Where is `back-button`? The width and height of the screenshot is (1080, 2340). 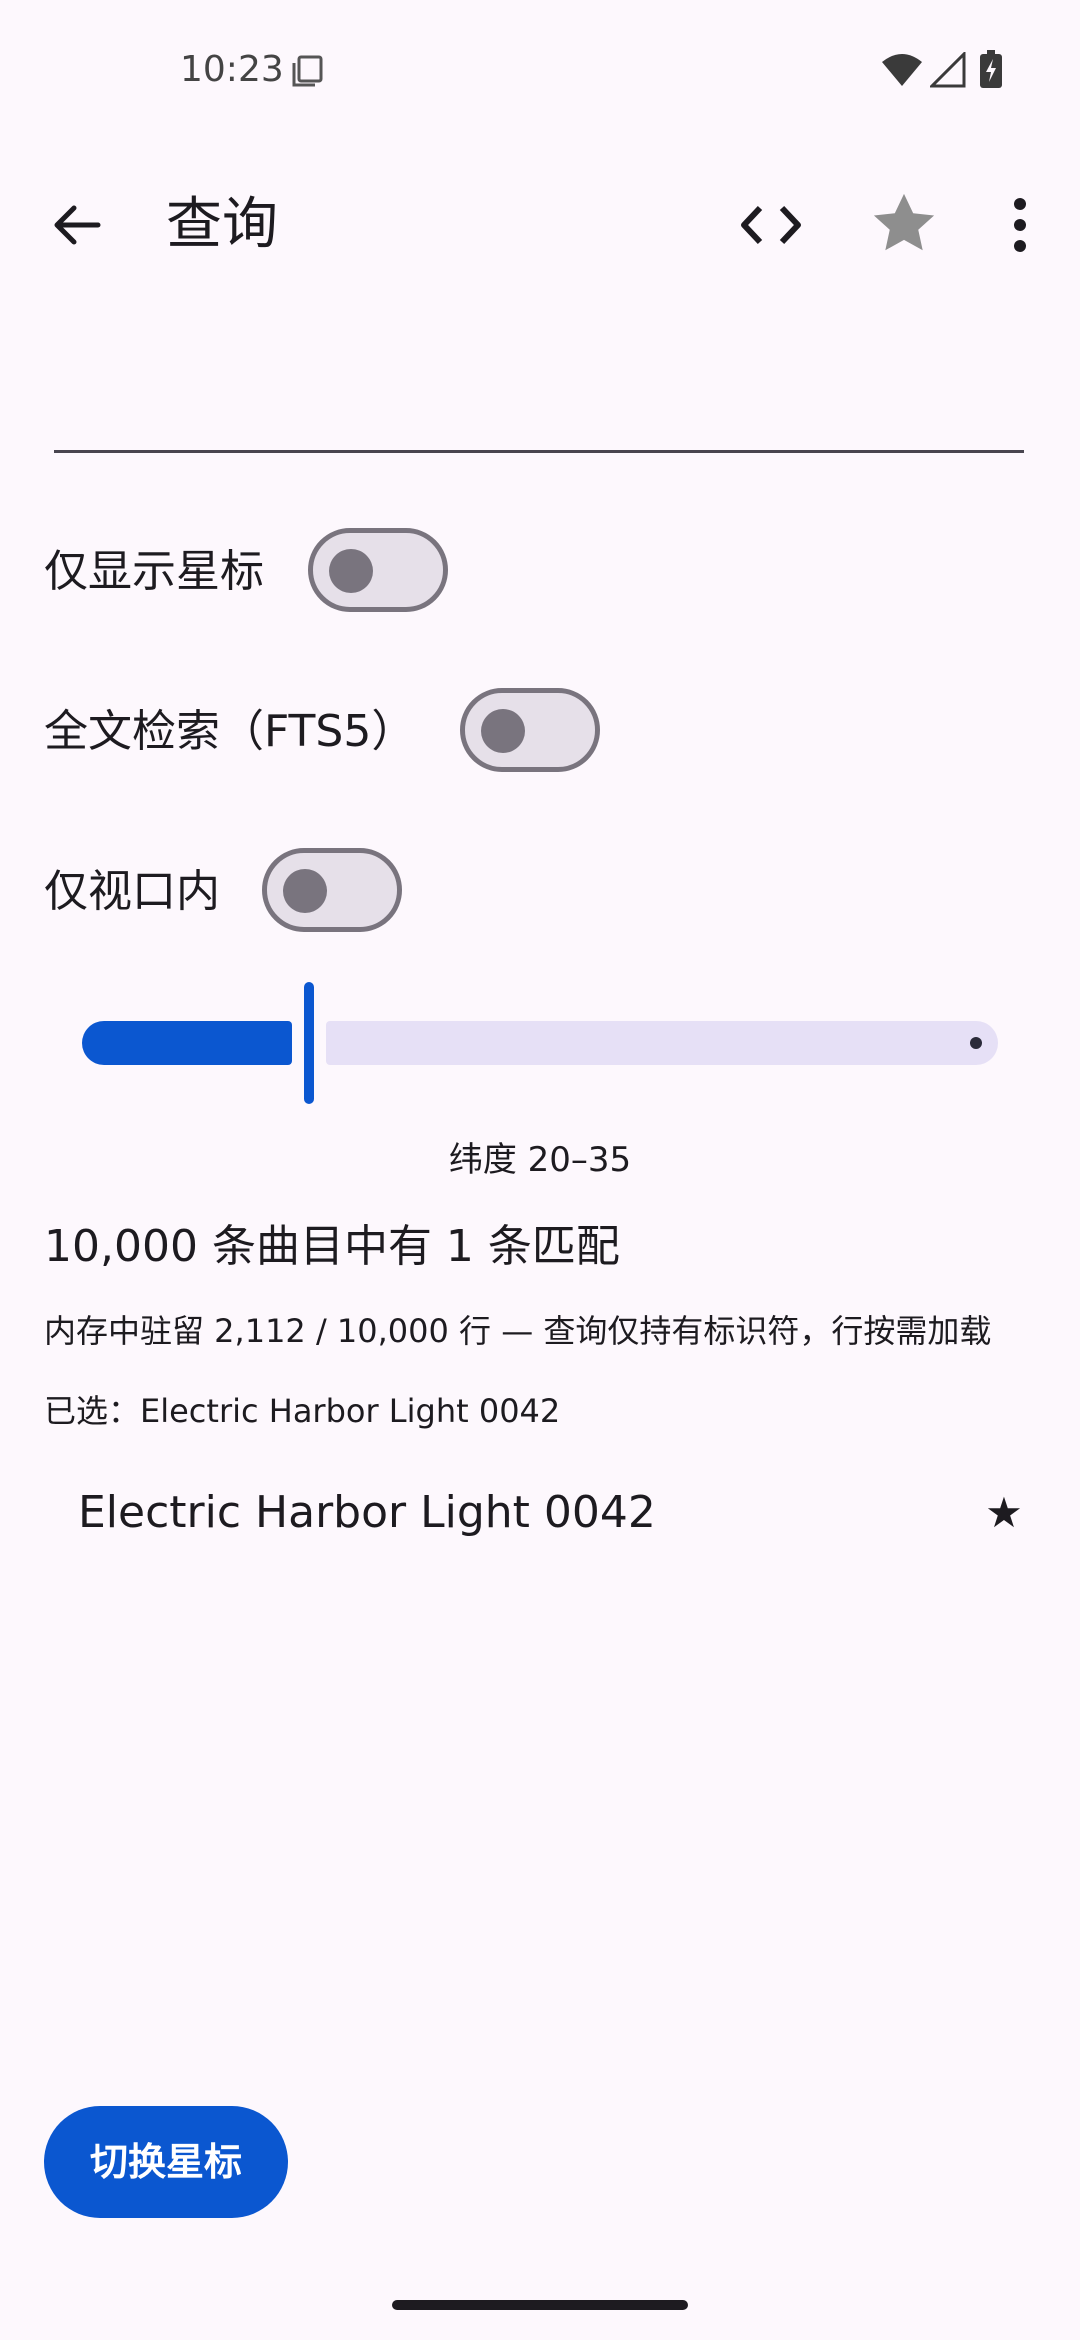 back-button is located at coordinates (77, 225).